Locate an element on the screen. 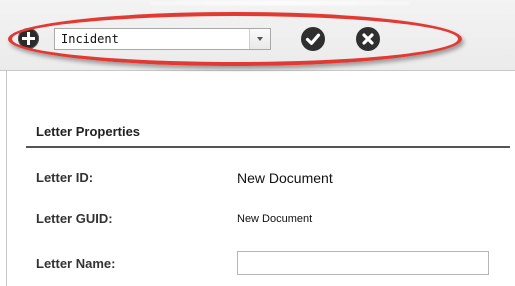 The width and height of the screenshot is (515, 286). close-icon is located at coordinates (368, 39).